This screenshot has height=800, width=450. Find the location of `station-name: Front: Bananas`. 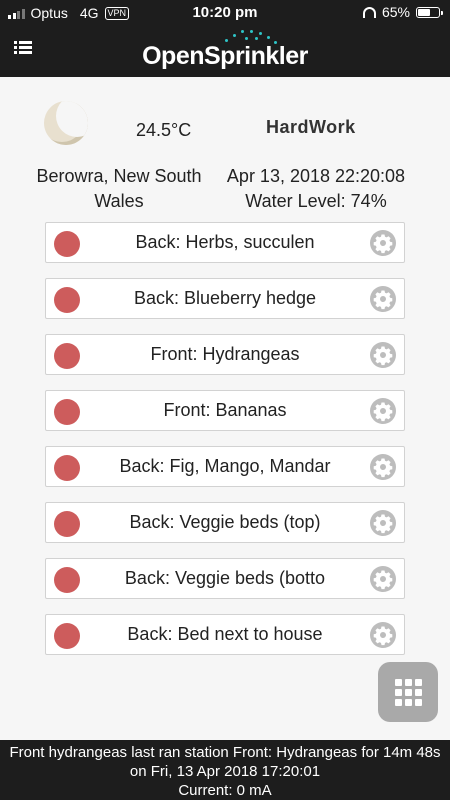

station-name: Front: Bananas is located at coordinates (225, 410).